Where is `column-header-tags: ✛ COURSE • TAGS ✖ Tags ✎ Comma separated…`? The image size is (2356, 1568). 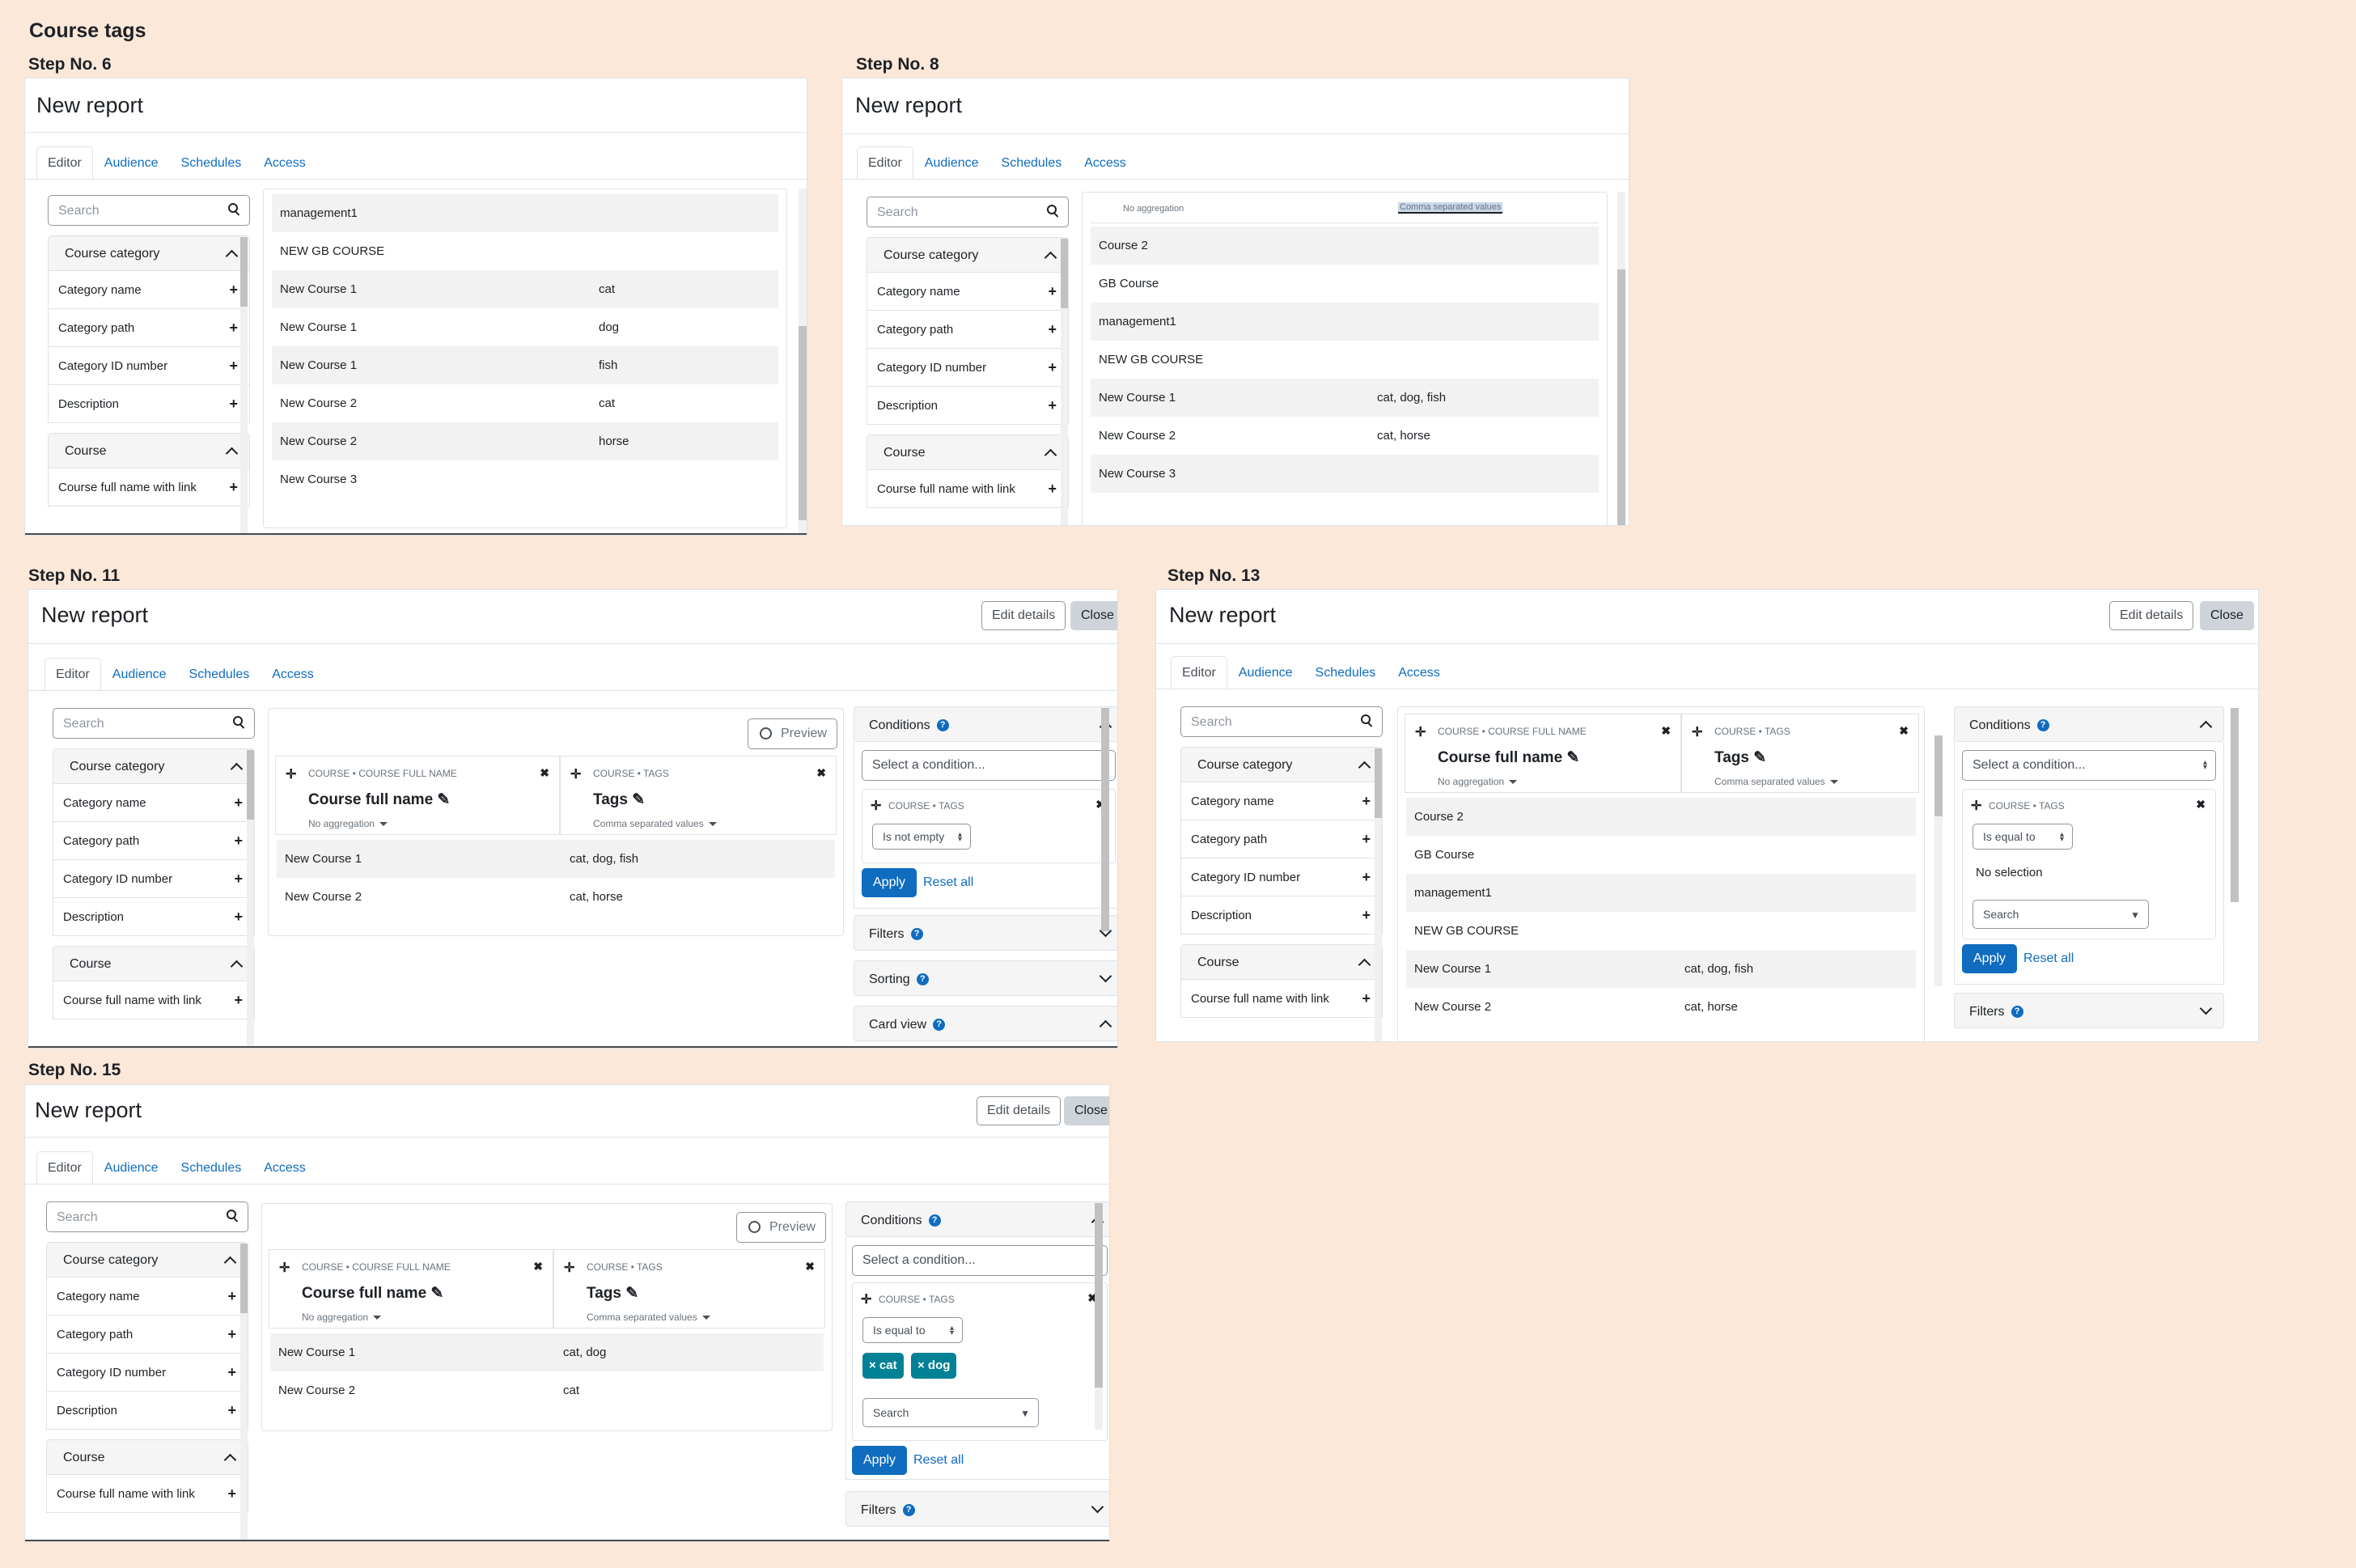
column-header-tags: ✛ COURSE • TAGS ✖ Tags ✎ Comma separated… is located at coordinates (689, 1289).